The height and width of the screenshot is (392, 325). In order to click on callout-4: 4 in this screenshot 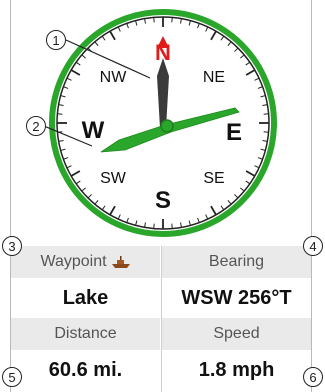, I will do `click(313, 246)`.